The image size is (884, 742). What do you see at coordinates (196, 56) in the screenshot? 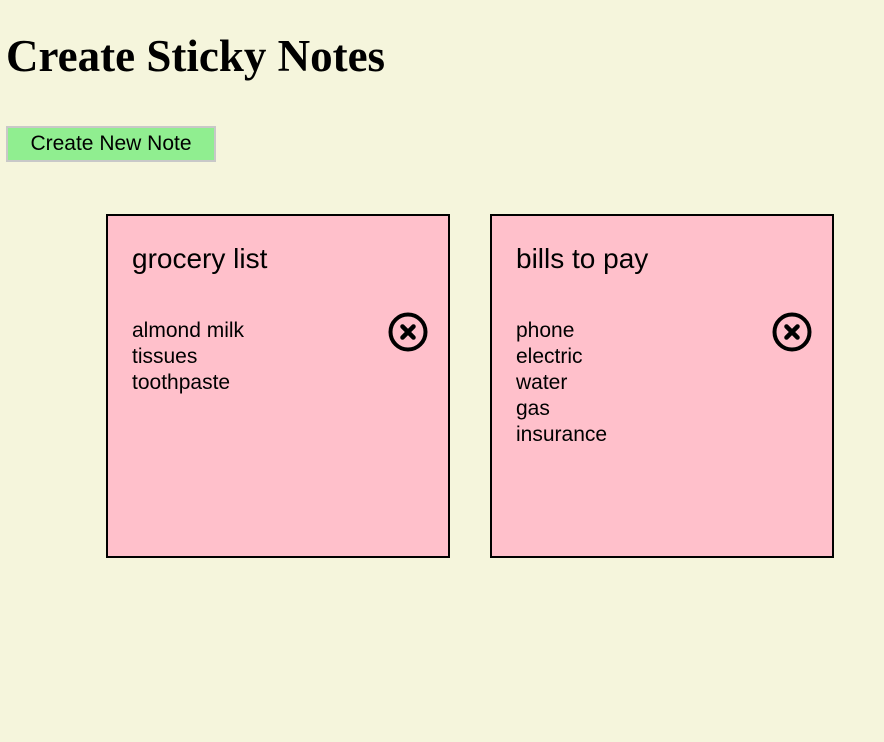
I see `page-title: Create Sticky Notes` at bounding box center [196, 56].